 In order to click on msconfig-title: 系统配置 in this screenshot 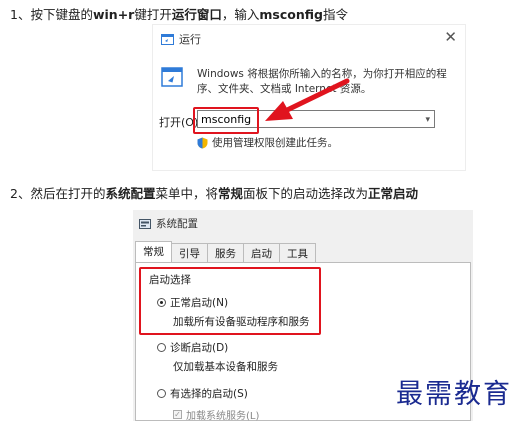, I will do `click(177, 224)`.